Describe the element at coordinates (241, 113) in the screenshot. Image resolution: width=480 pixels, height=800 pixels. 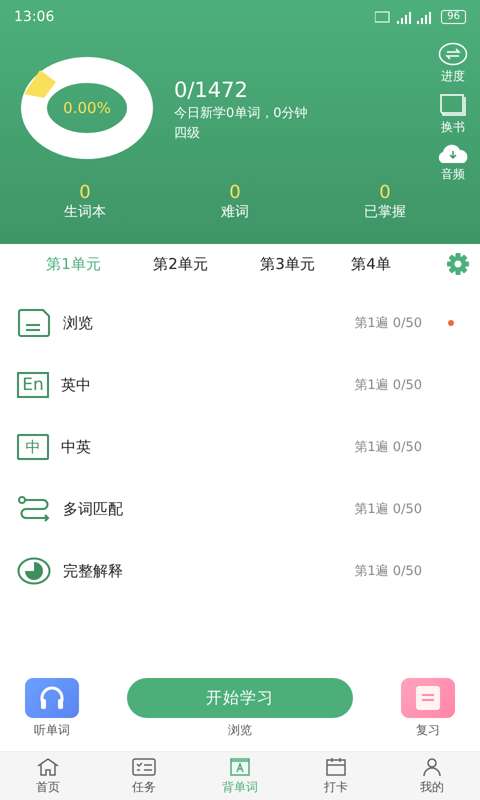
I see `today-summary: 今日新学0单词，0分钟` at that location.